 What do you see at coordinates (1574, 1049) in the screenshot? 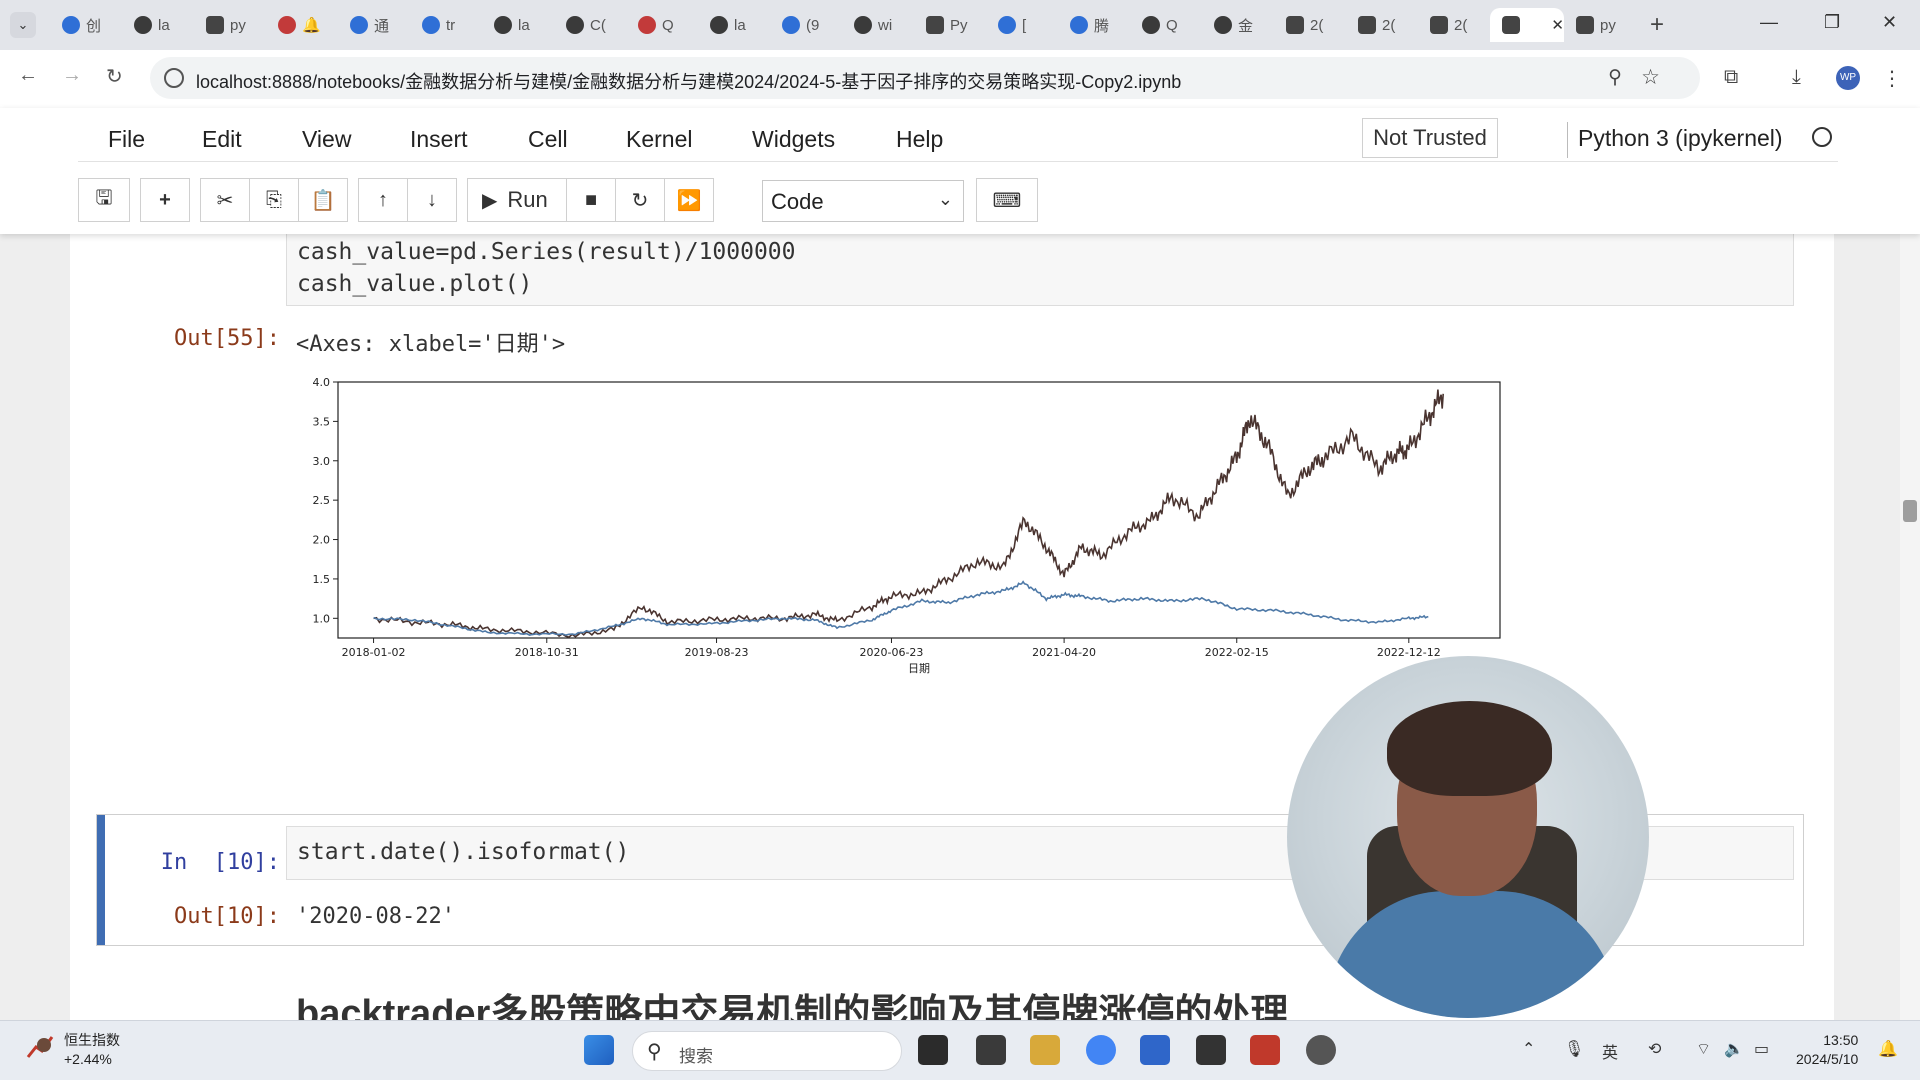
I see `microphone-icon: 🎙` at bounding box center [1574, 1049].